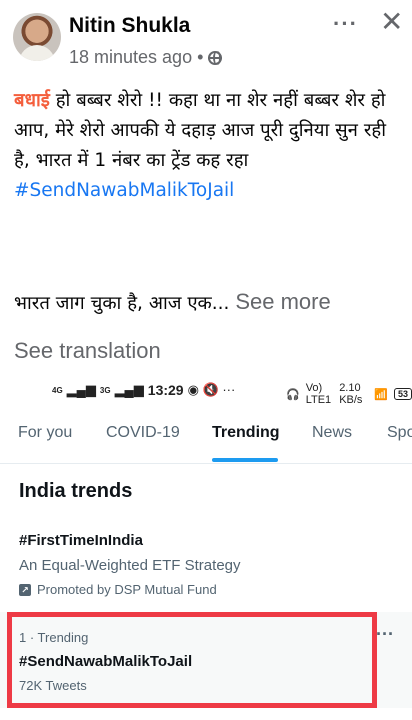 The width and height of the screenshot is (412, 720). I want to click on status-left: 4G ▂▄▆ 3G ▂▄▆ 13:29 ◉ 🔇 ···, so click(143, 390).